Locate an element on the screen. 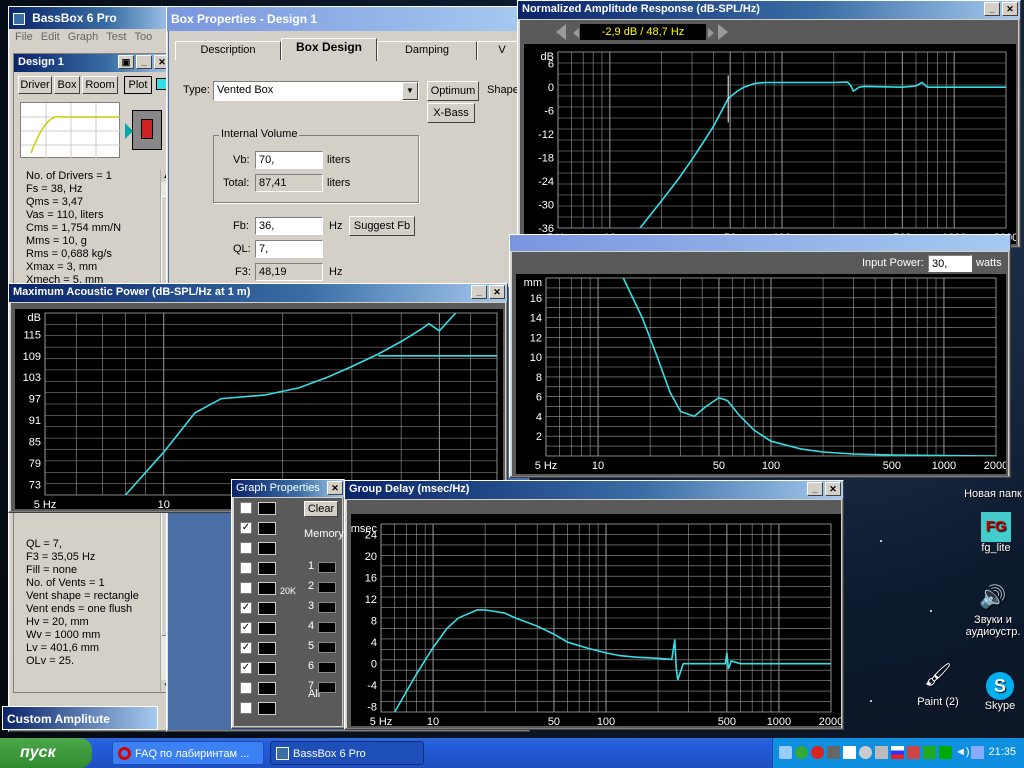 The height and width of the screenshot is (768, 1024). cursor-left-icon is located at coordinates (557, 32).